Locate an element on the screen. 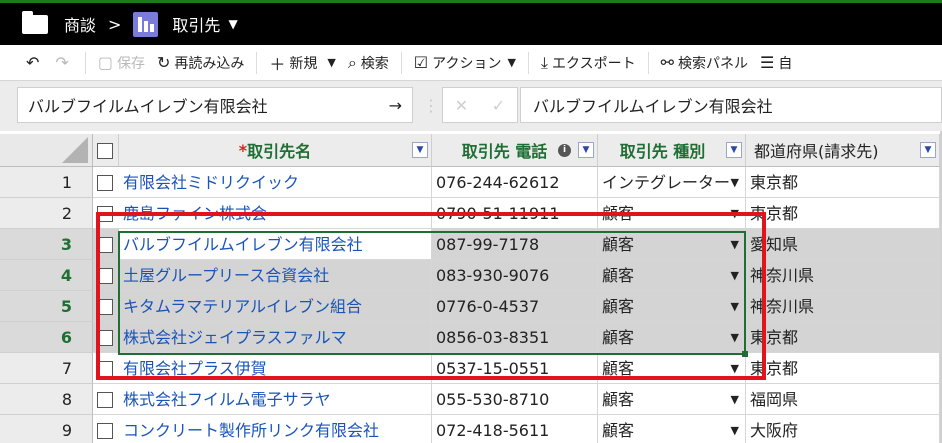  table-row: 7 有限会社プラス伊賀 0537-15-0551 顧客 ▼ 東京都 is located at coordinates (471, 368).